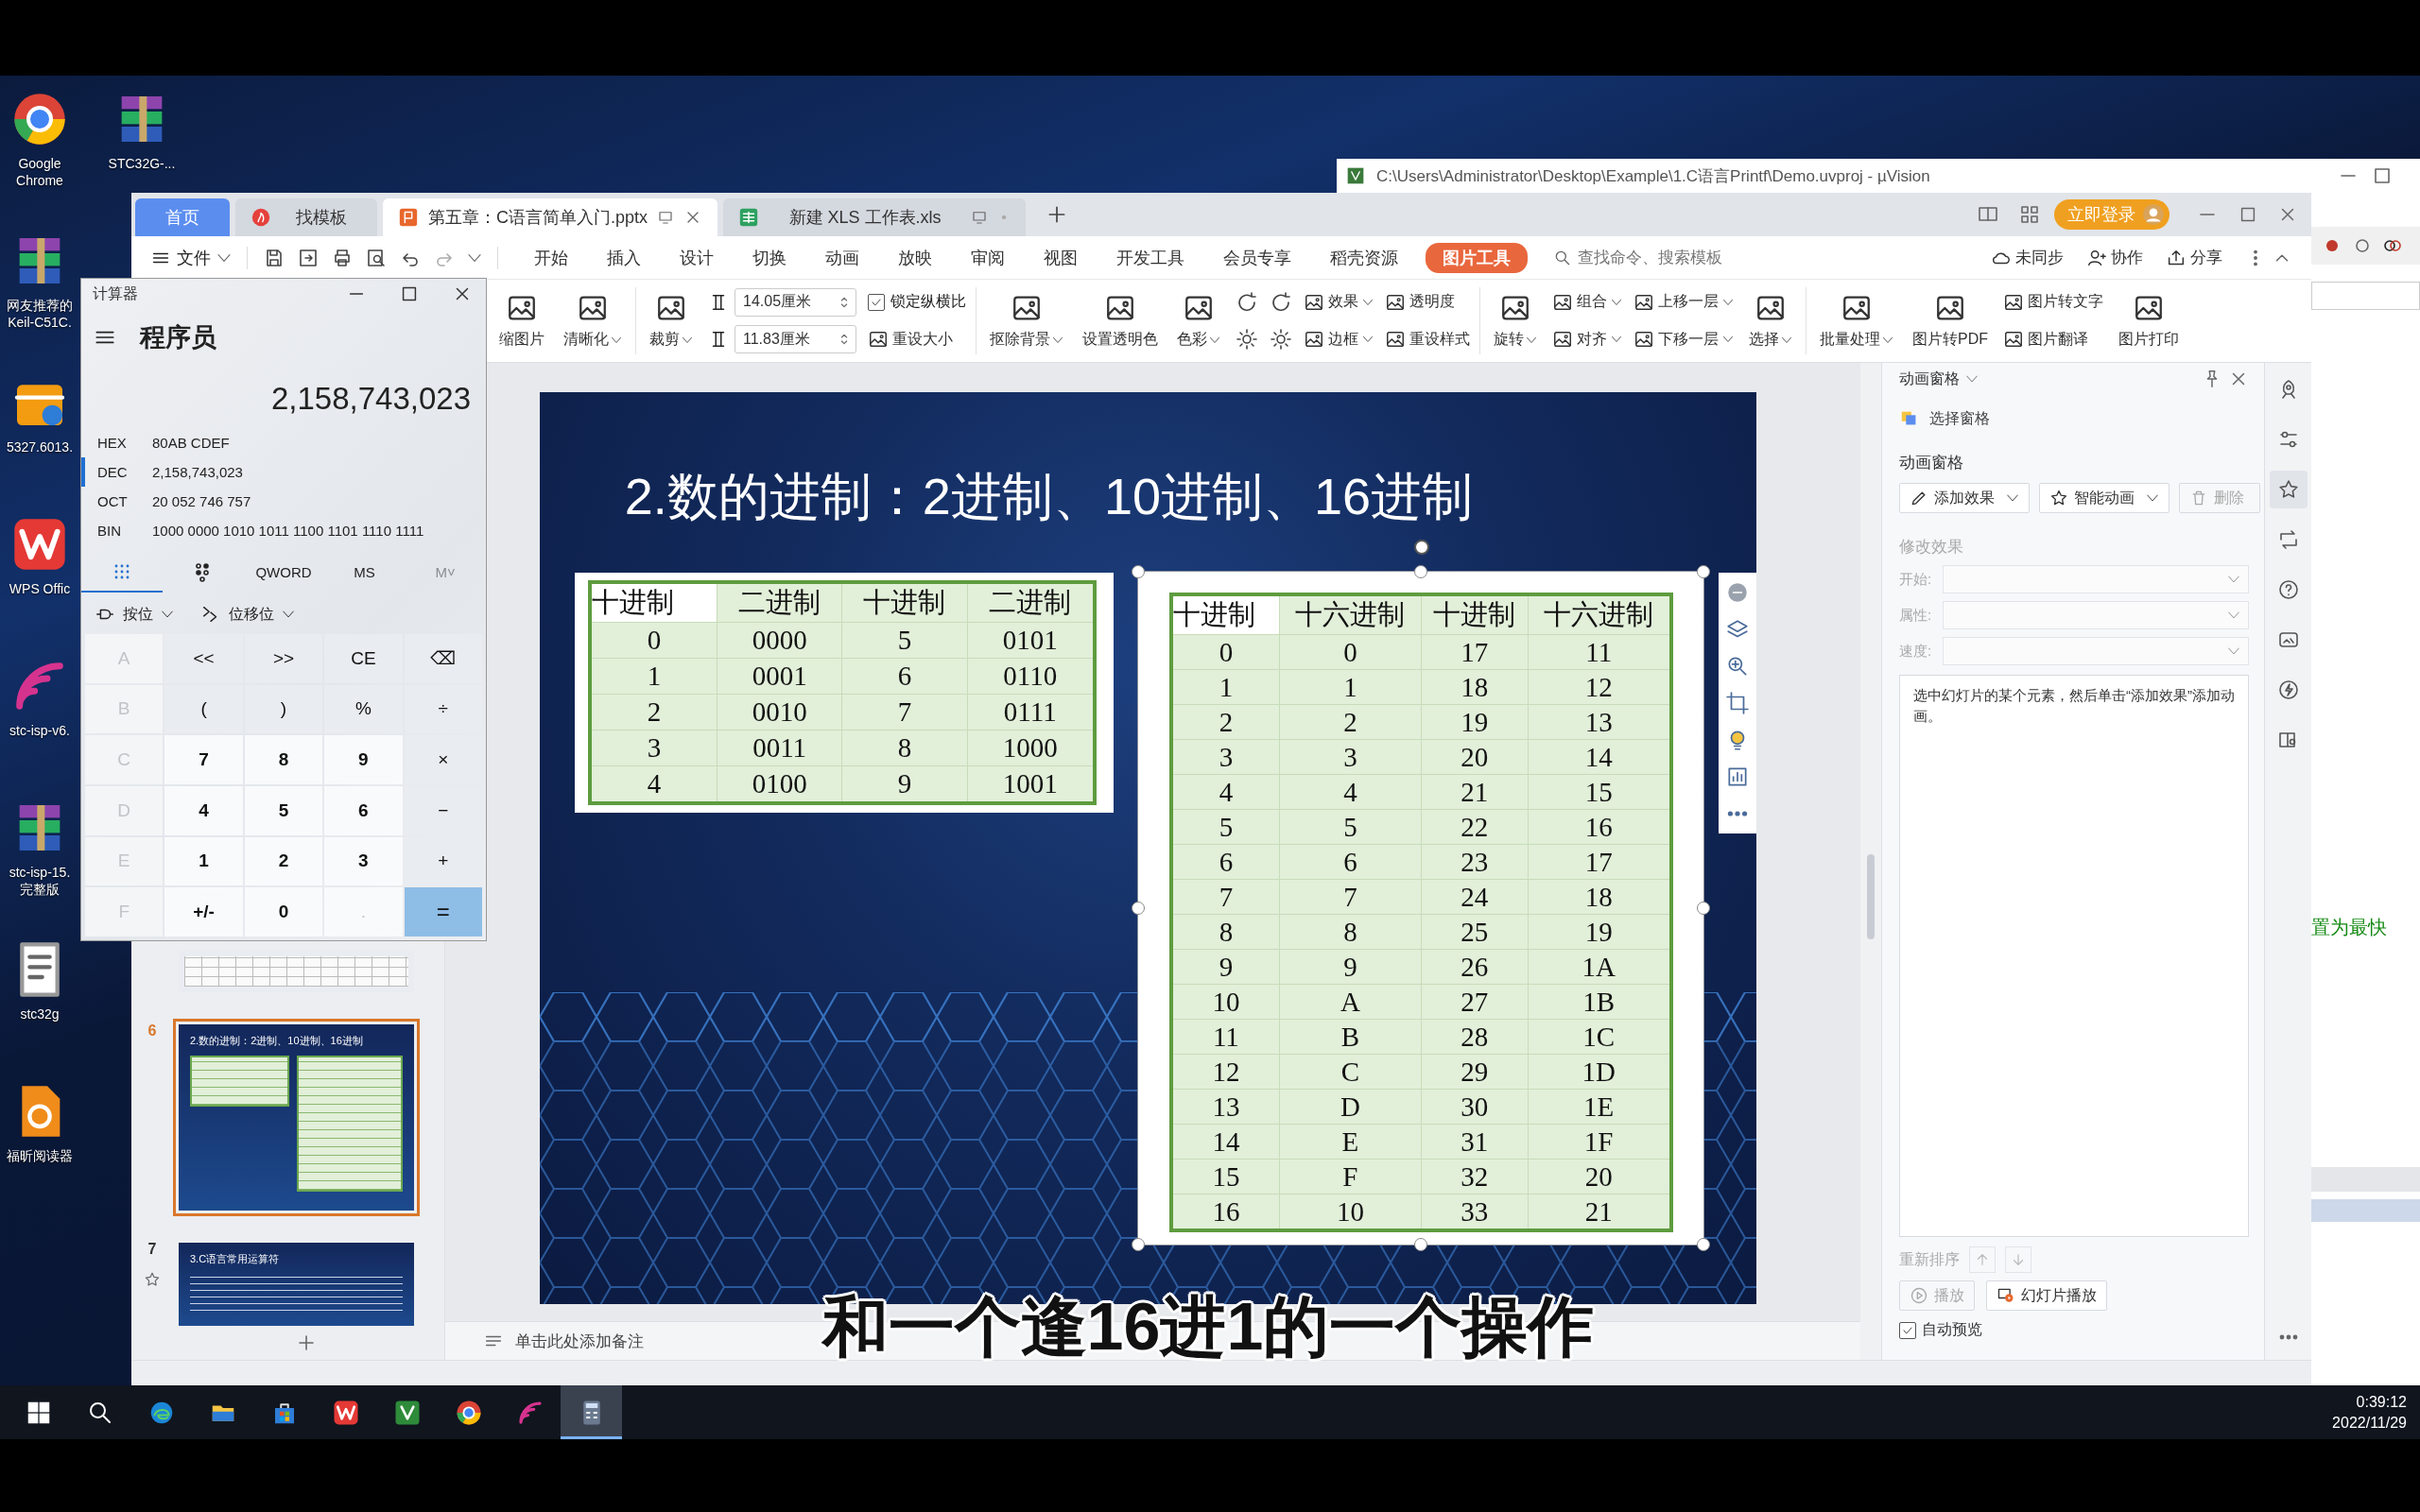 This screenshot has width=2420, height=1512. What do you see at coordinates (1427, 340) in the screenshot?
I see `ribbon-button: 重设样式` at bounding box center [1427, 340].